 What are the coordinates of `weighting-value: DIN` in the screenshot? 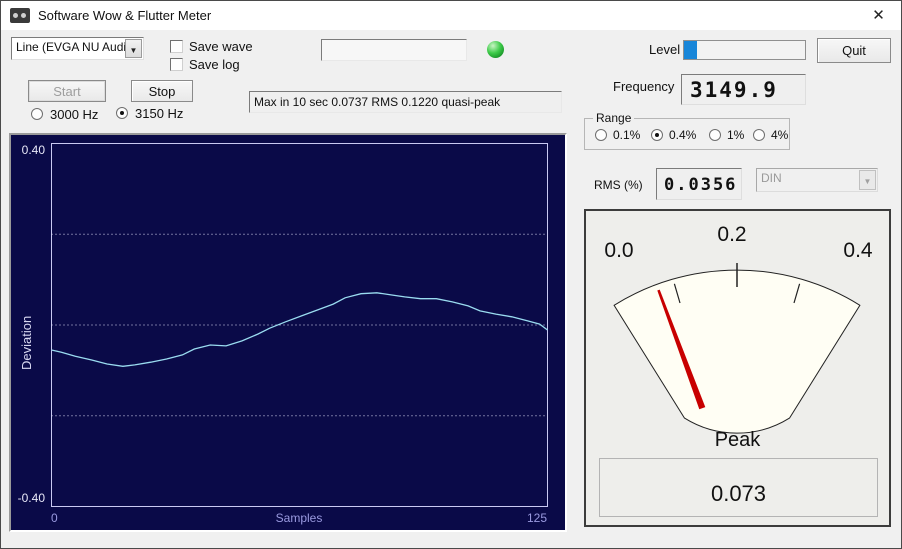 It's located at (771, 178).